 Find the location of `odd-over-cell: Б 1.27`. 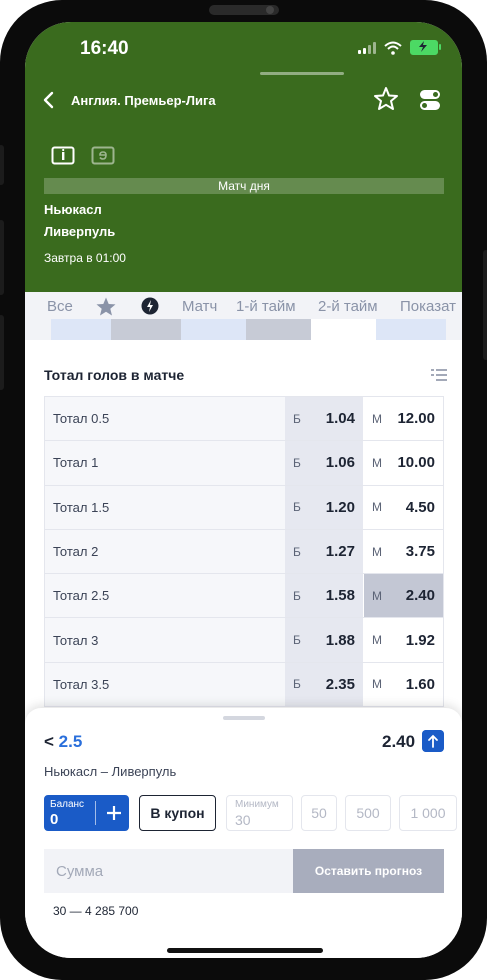

odd-over-cell: Б 1.27 is located at coordinates (324, 551).